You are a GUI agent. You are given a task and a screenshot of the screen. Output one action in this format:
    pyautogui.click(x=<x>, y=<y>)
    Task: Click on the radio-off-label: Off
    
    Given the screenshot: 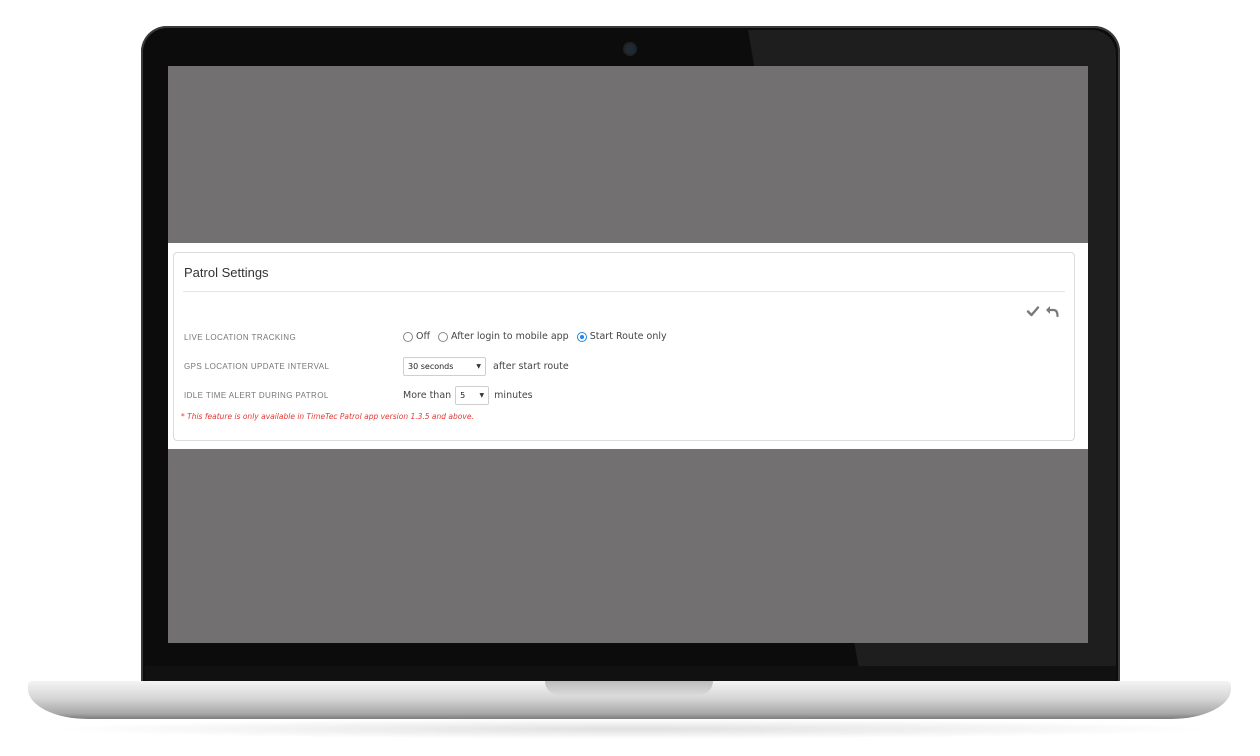 What is the action you would take?
    pyautogui.click(x=423, y=336)
    